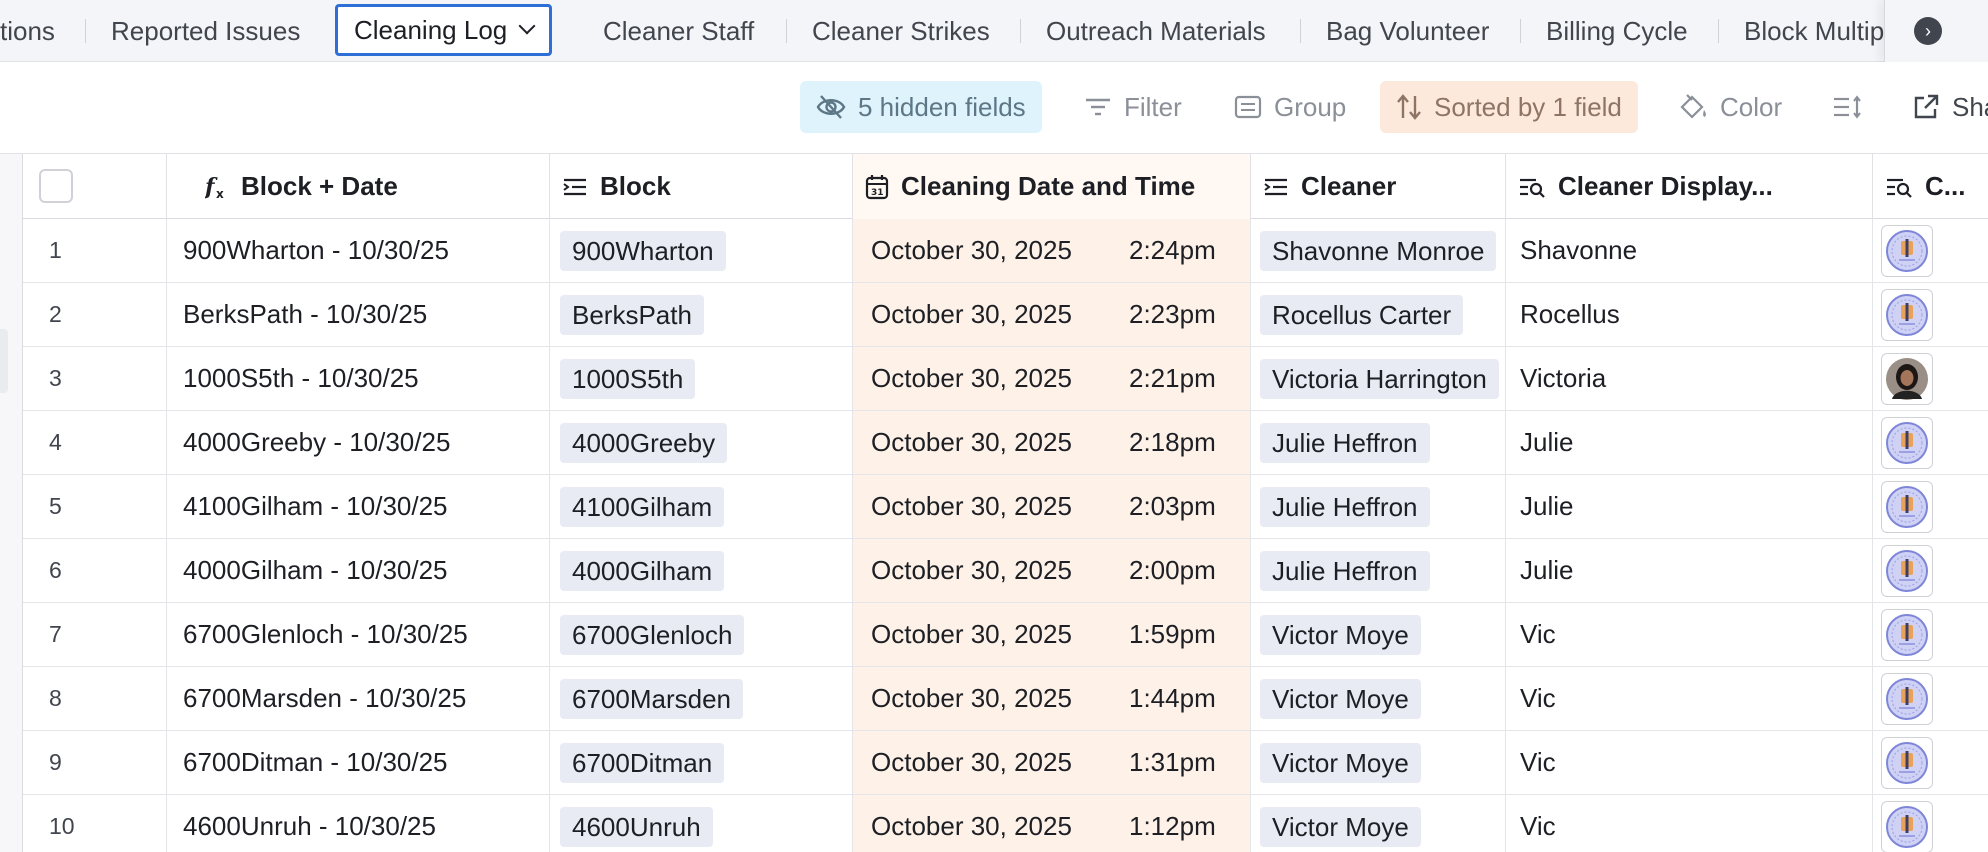 Image resolution: width=1988 pixels, height=852 pixels. I want to click on cleaner-chip: Shavonne Monroe, so click(1378, 250).